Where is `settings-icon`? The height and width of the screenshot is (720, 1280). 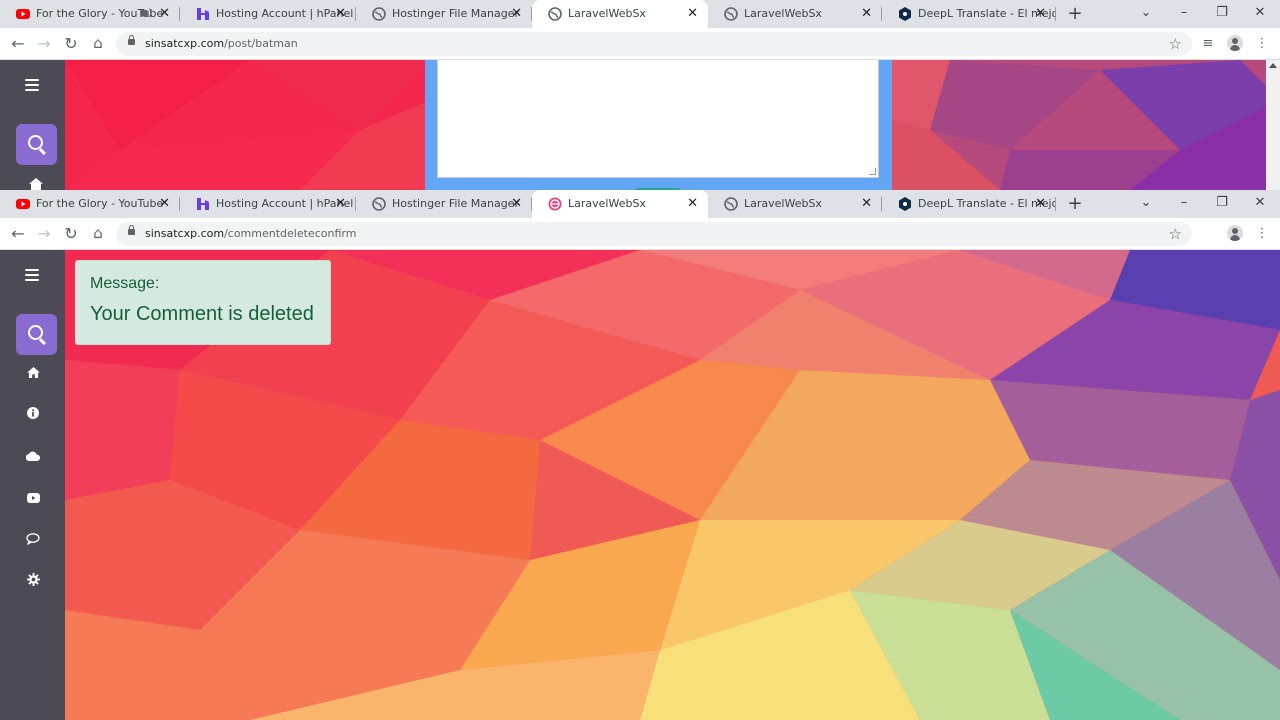
settings-icon is located at coordinates (33, 579).